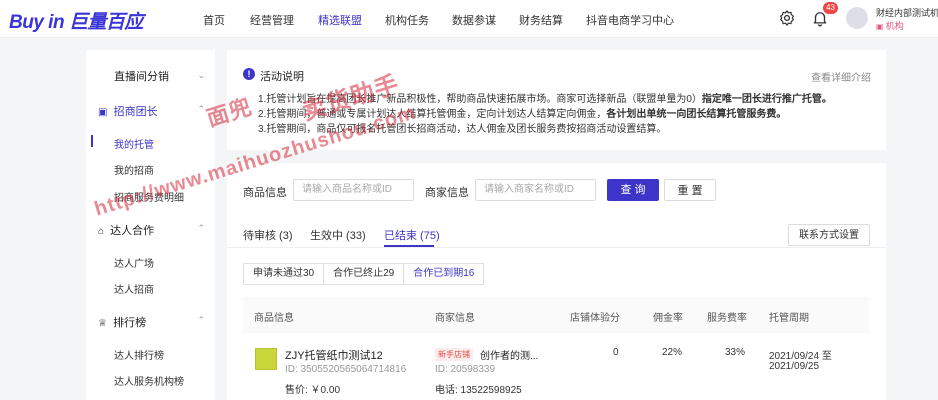  Describe the element at coordinates (134, 288) in the screenshot. I see `sidebar-item-talent-recruit: 达人招商` at that location.